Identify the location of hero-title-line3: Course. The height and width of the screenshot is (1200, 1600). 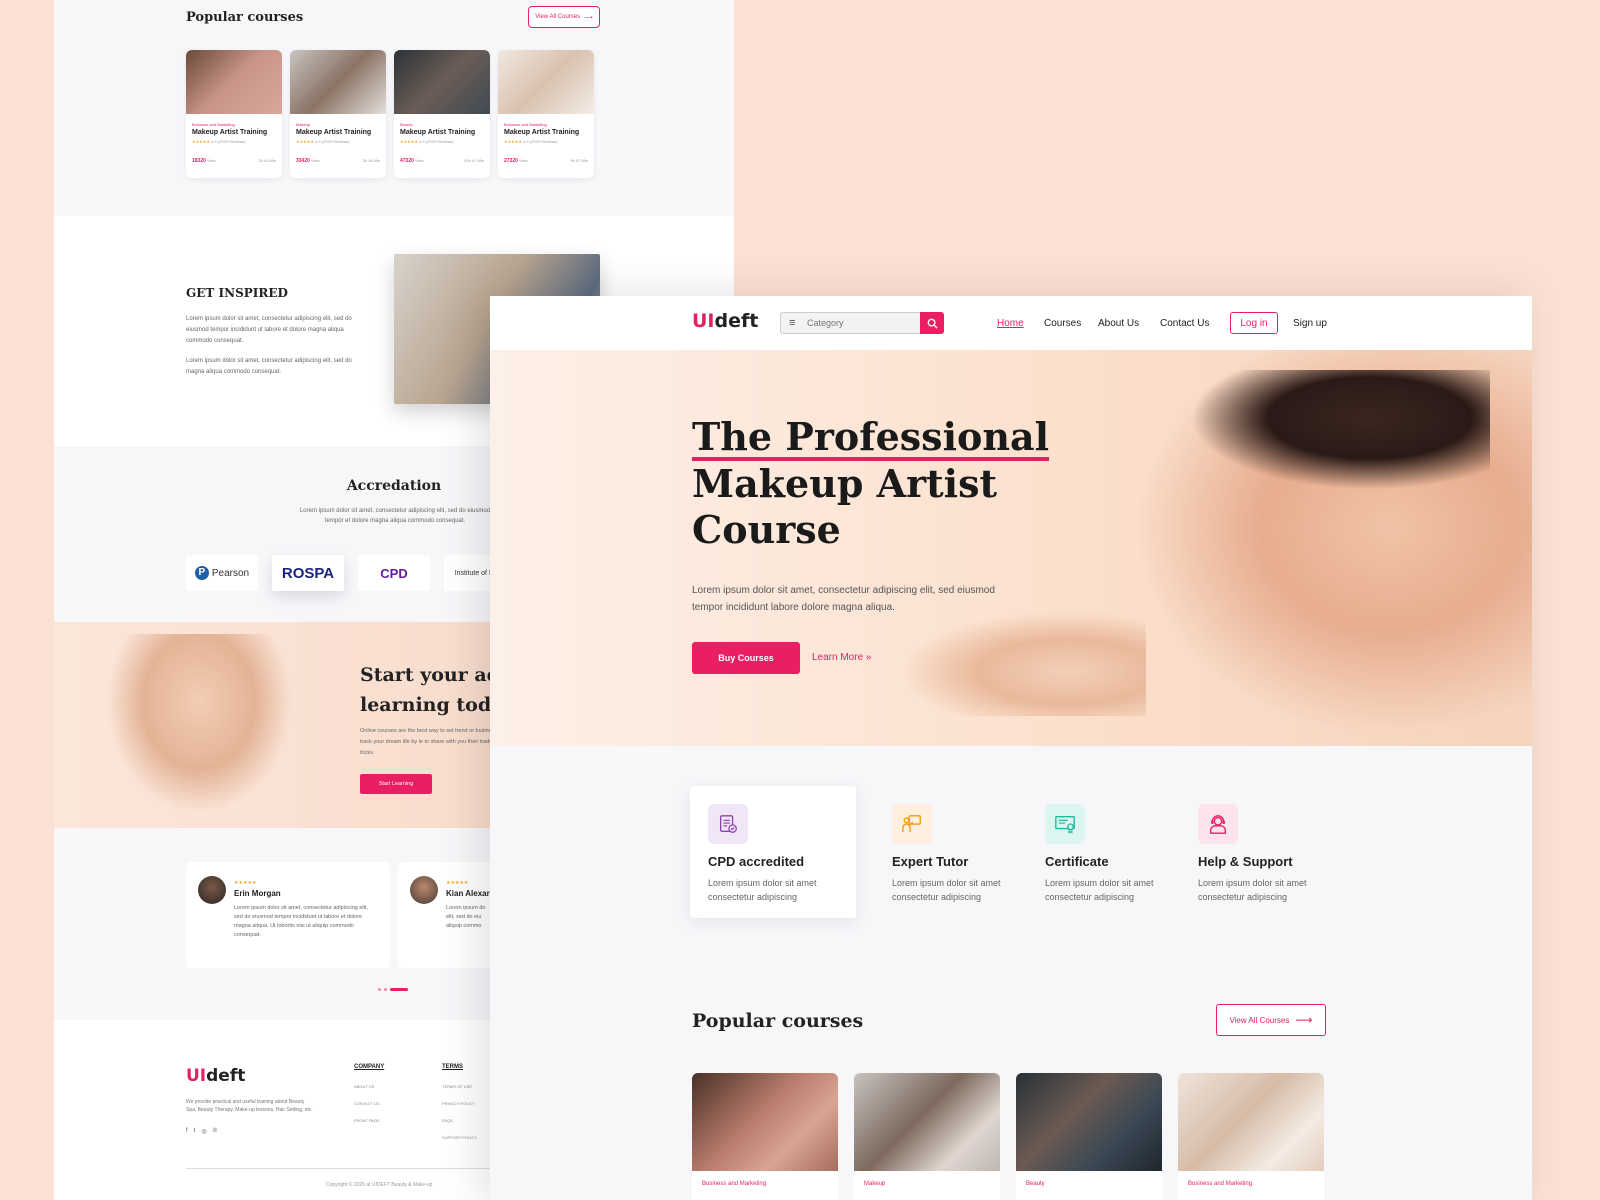
(766, 529).